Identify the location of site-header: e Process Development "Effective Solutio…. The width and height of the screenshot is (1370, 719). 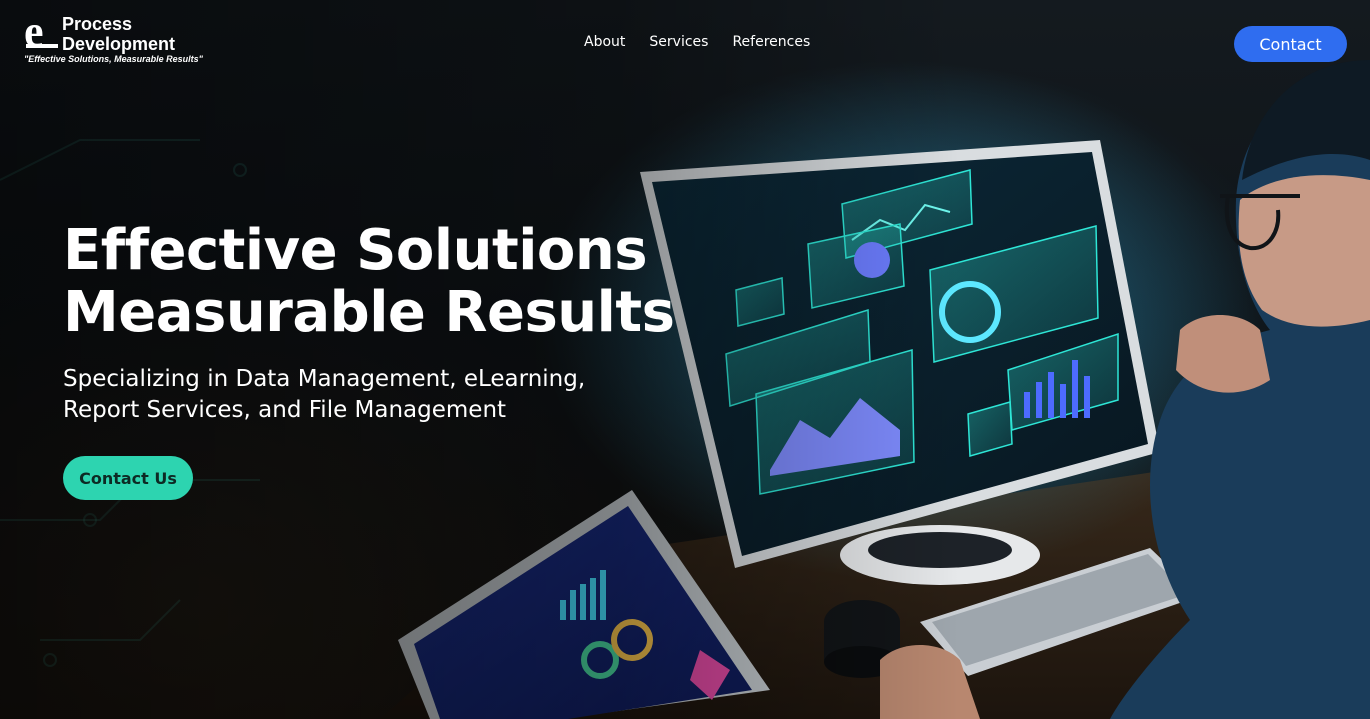
(685, 44).